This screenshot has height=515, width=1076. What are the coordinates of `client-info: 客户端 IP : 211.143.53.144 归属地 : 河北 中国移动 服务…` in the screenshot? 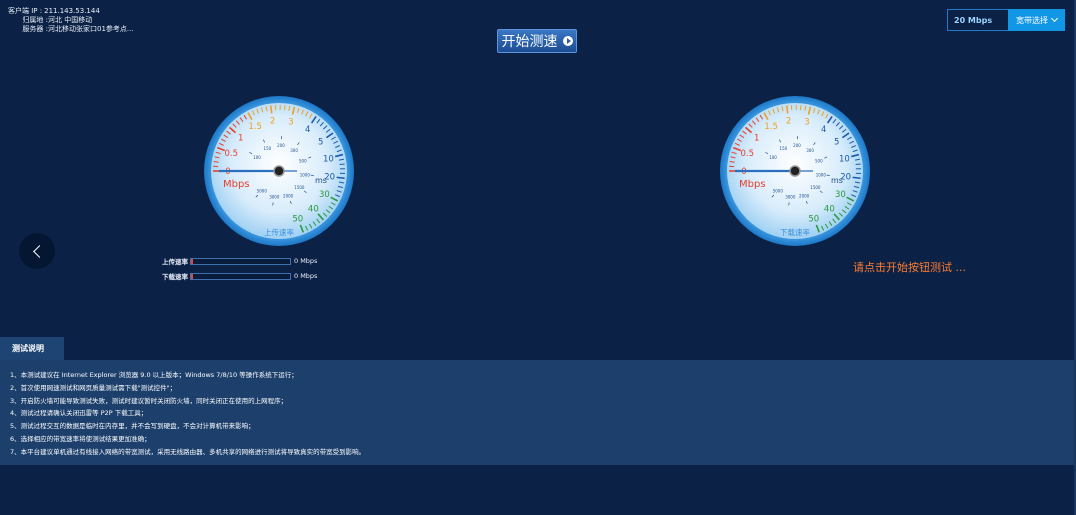 It's located at (71, 20).